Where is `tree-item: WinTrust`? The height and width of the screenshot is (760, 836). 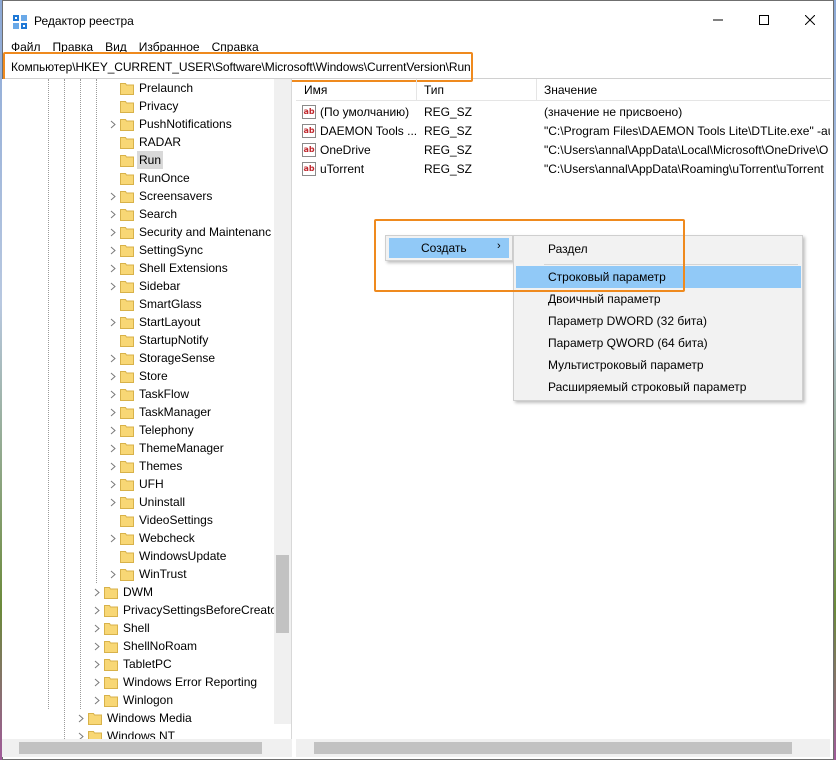 tree-item: WinTrust is located at coordinates (138, 574).